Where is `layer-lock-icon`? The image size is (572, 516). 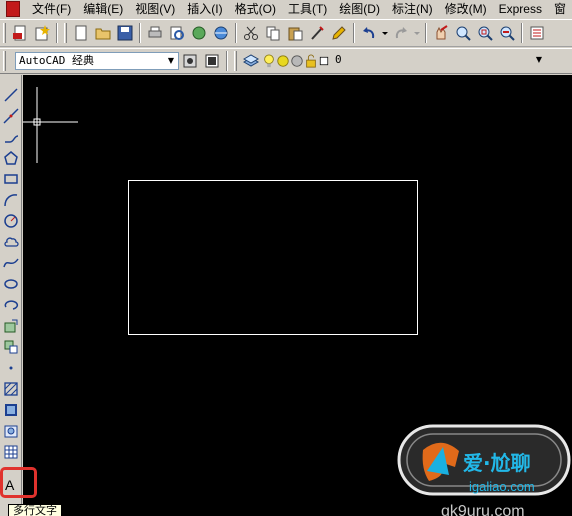
layer-lock-icon is located at coordinates (311, 61).